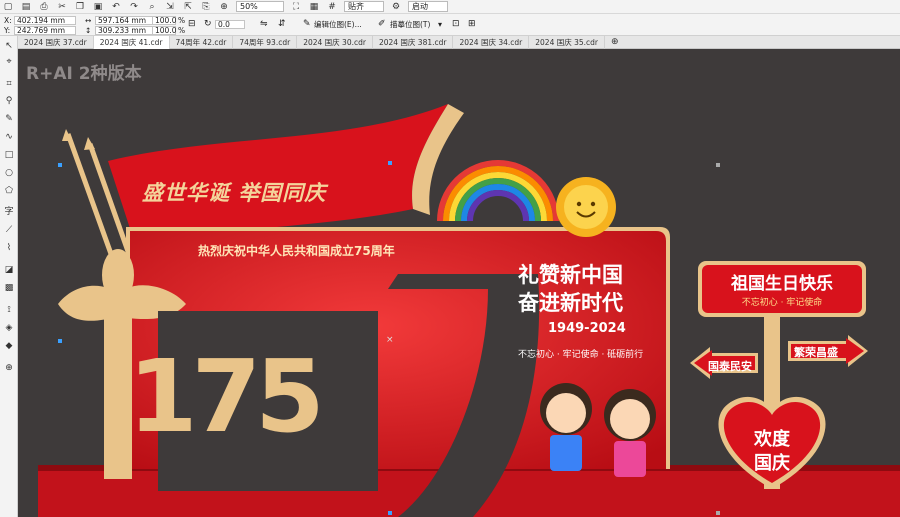 The image size is (900, 517). Describe the element at coordinates (9, 137) in the screenshot. I see `artistic-media-icon: ∿` at that location.